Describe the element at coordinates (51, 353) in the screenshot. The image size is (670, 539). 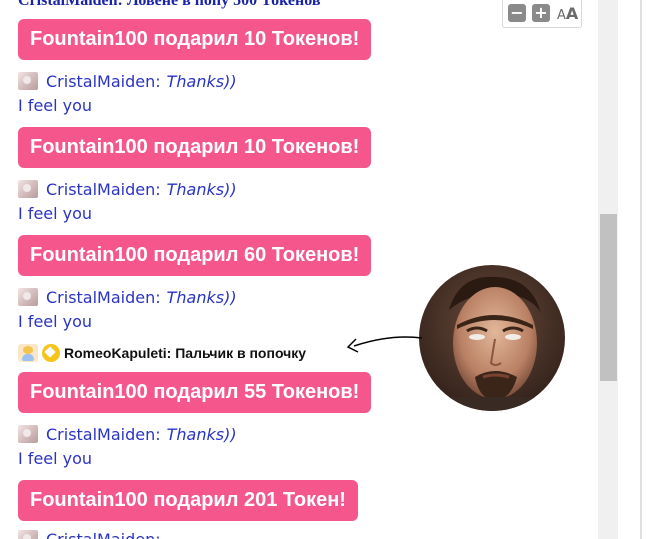
I see `coin-icon` at that location.